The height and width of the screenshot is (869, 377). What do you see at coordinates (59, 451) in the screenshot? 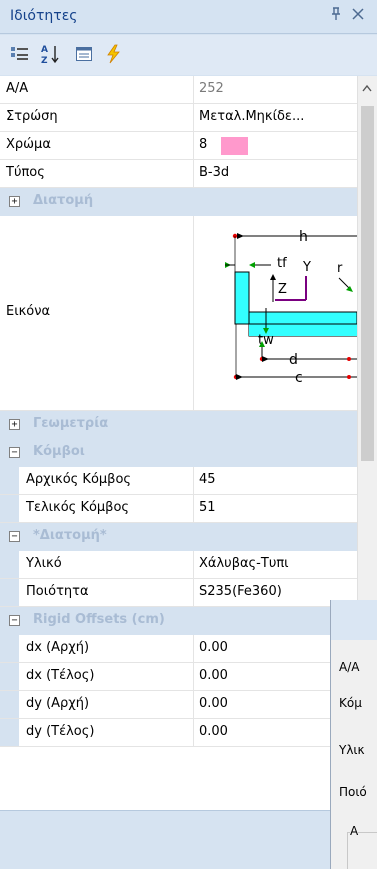
I see `category-title: Κόμβοι` at bounding box center [59, 451].